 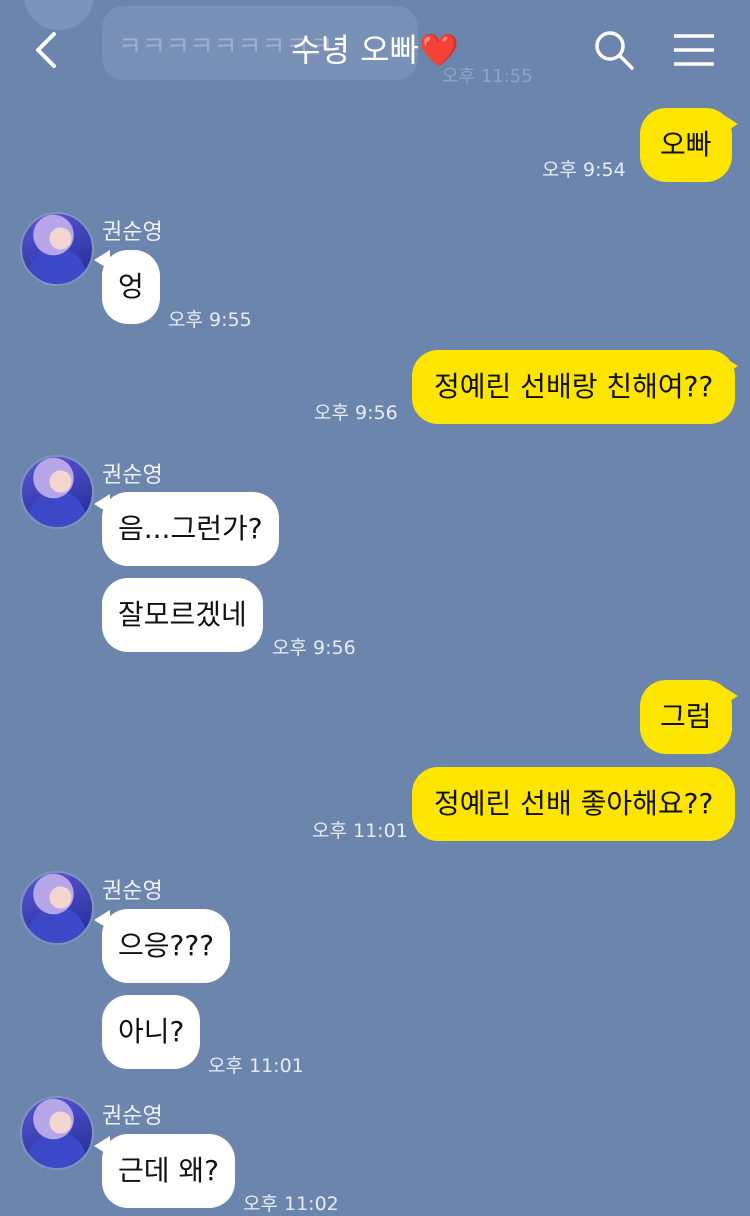 I want to click on chat-title: 수녕 오빠❤️, so click(x=375, y=50).